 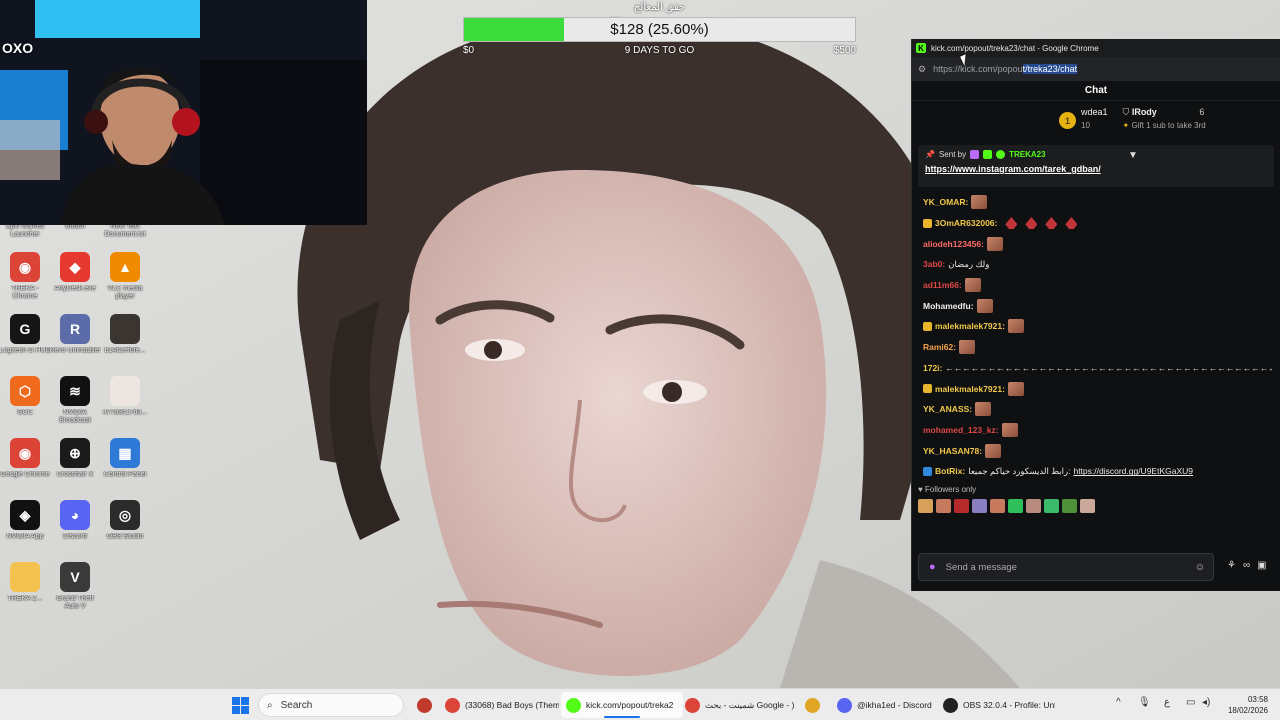 I want to click on chat-message: Mohamedfu:, so click(x=1097, y=305).